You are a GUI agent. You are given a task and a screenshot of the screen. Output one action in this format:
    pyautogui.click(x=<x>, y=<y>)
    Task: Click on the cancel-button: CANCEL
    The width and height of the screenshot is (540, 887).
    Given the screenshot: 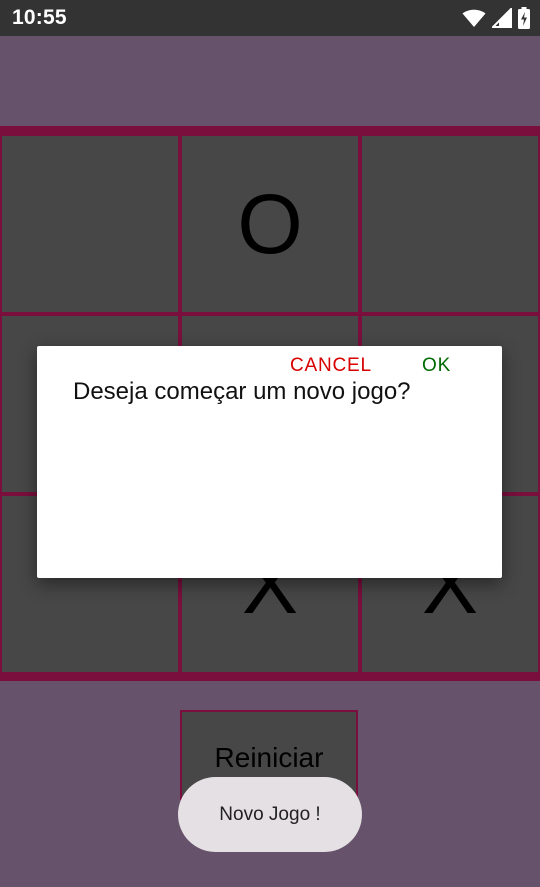 What is the action you would take?
    pyautogui.click(x=331, y=366)
    